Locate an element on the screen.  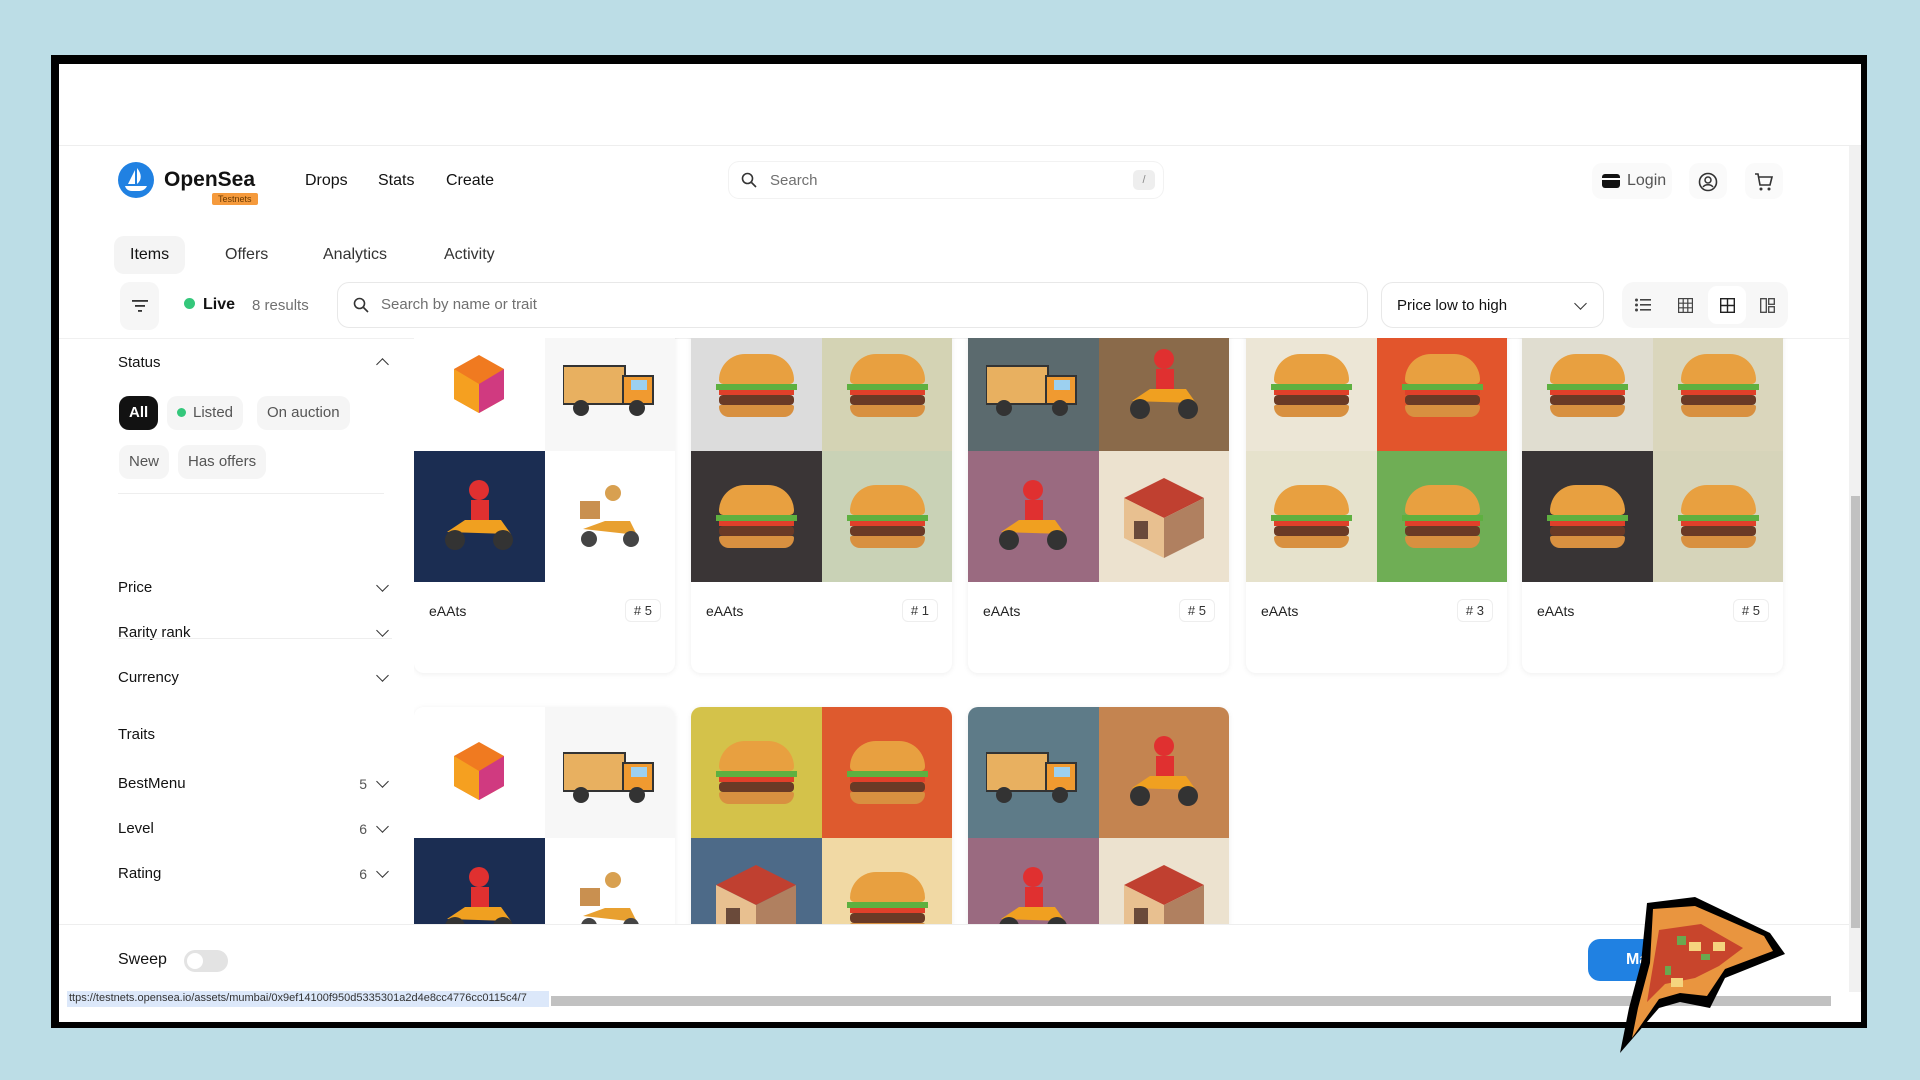
filter-icon is located at coordinates (140, 306).